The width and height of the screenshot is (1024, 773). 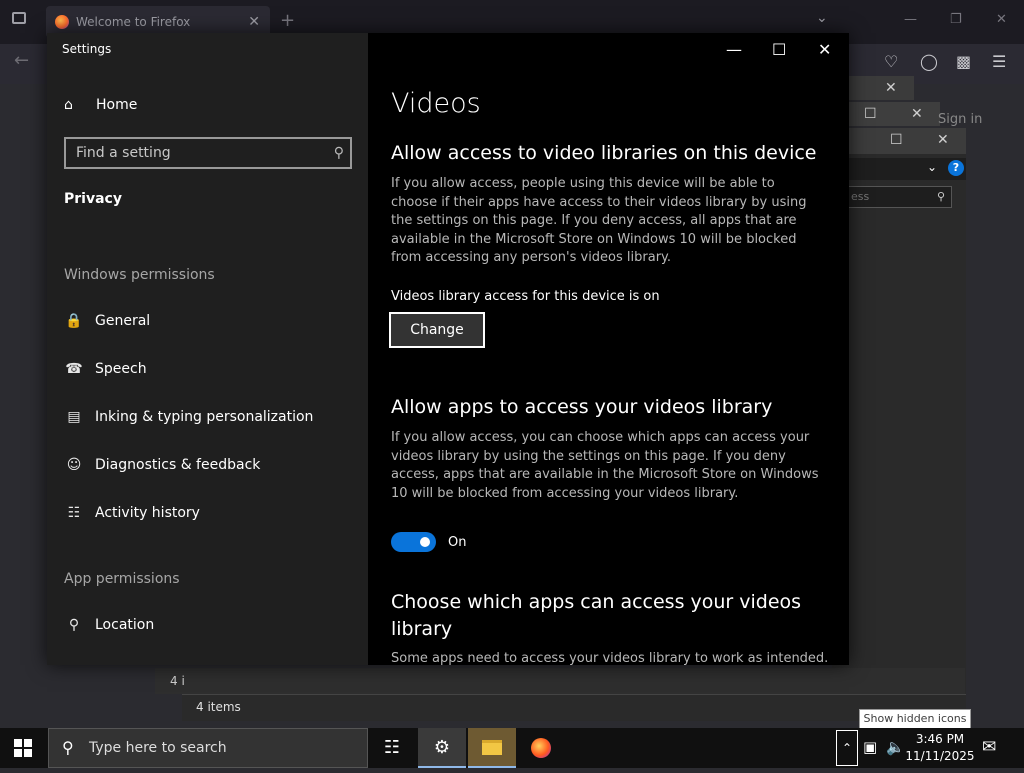 What do you see at coordinates (929, 61) in the screenshot?
I see `account-icon: ◯` at bounding box center [929, 61].